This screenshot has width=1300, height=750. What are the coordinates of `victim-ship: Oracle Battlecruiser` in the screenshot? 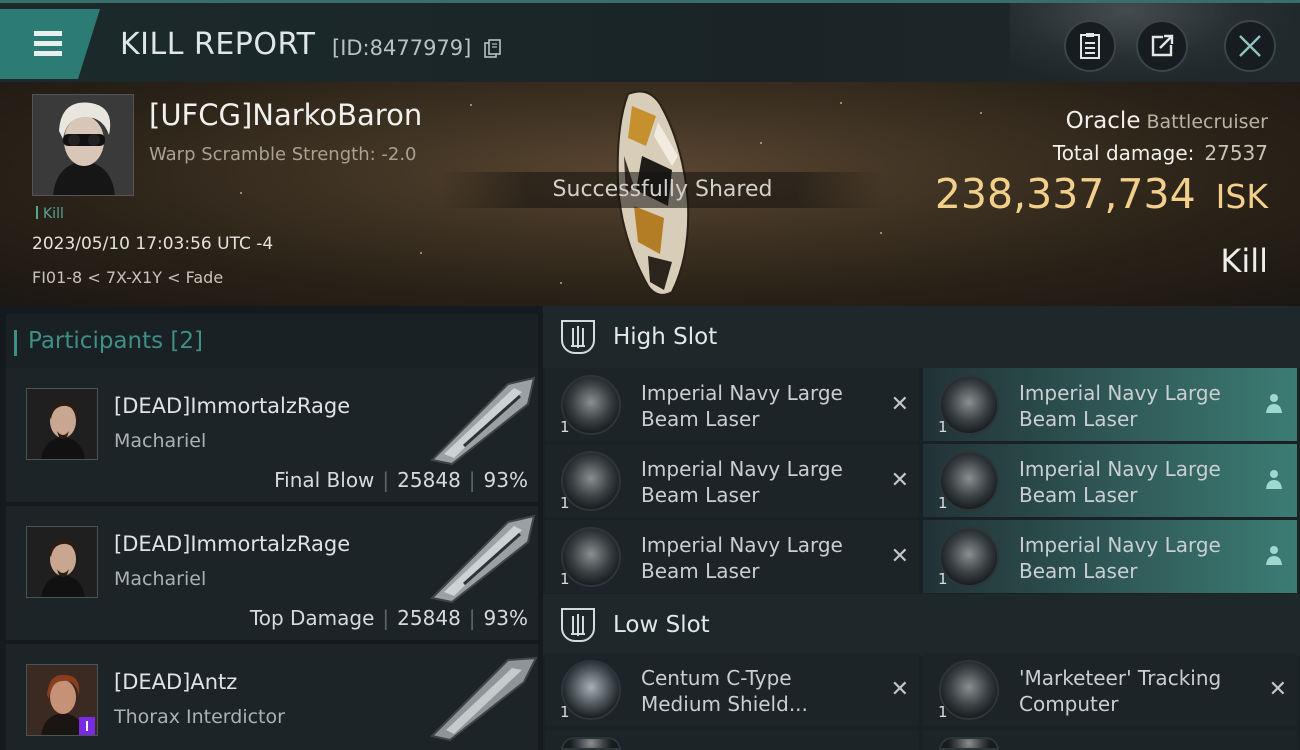 It's located at (1167, 121).